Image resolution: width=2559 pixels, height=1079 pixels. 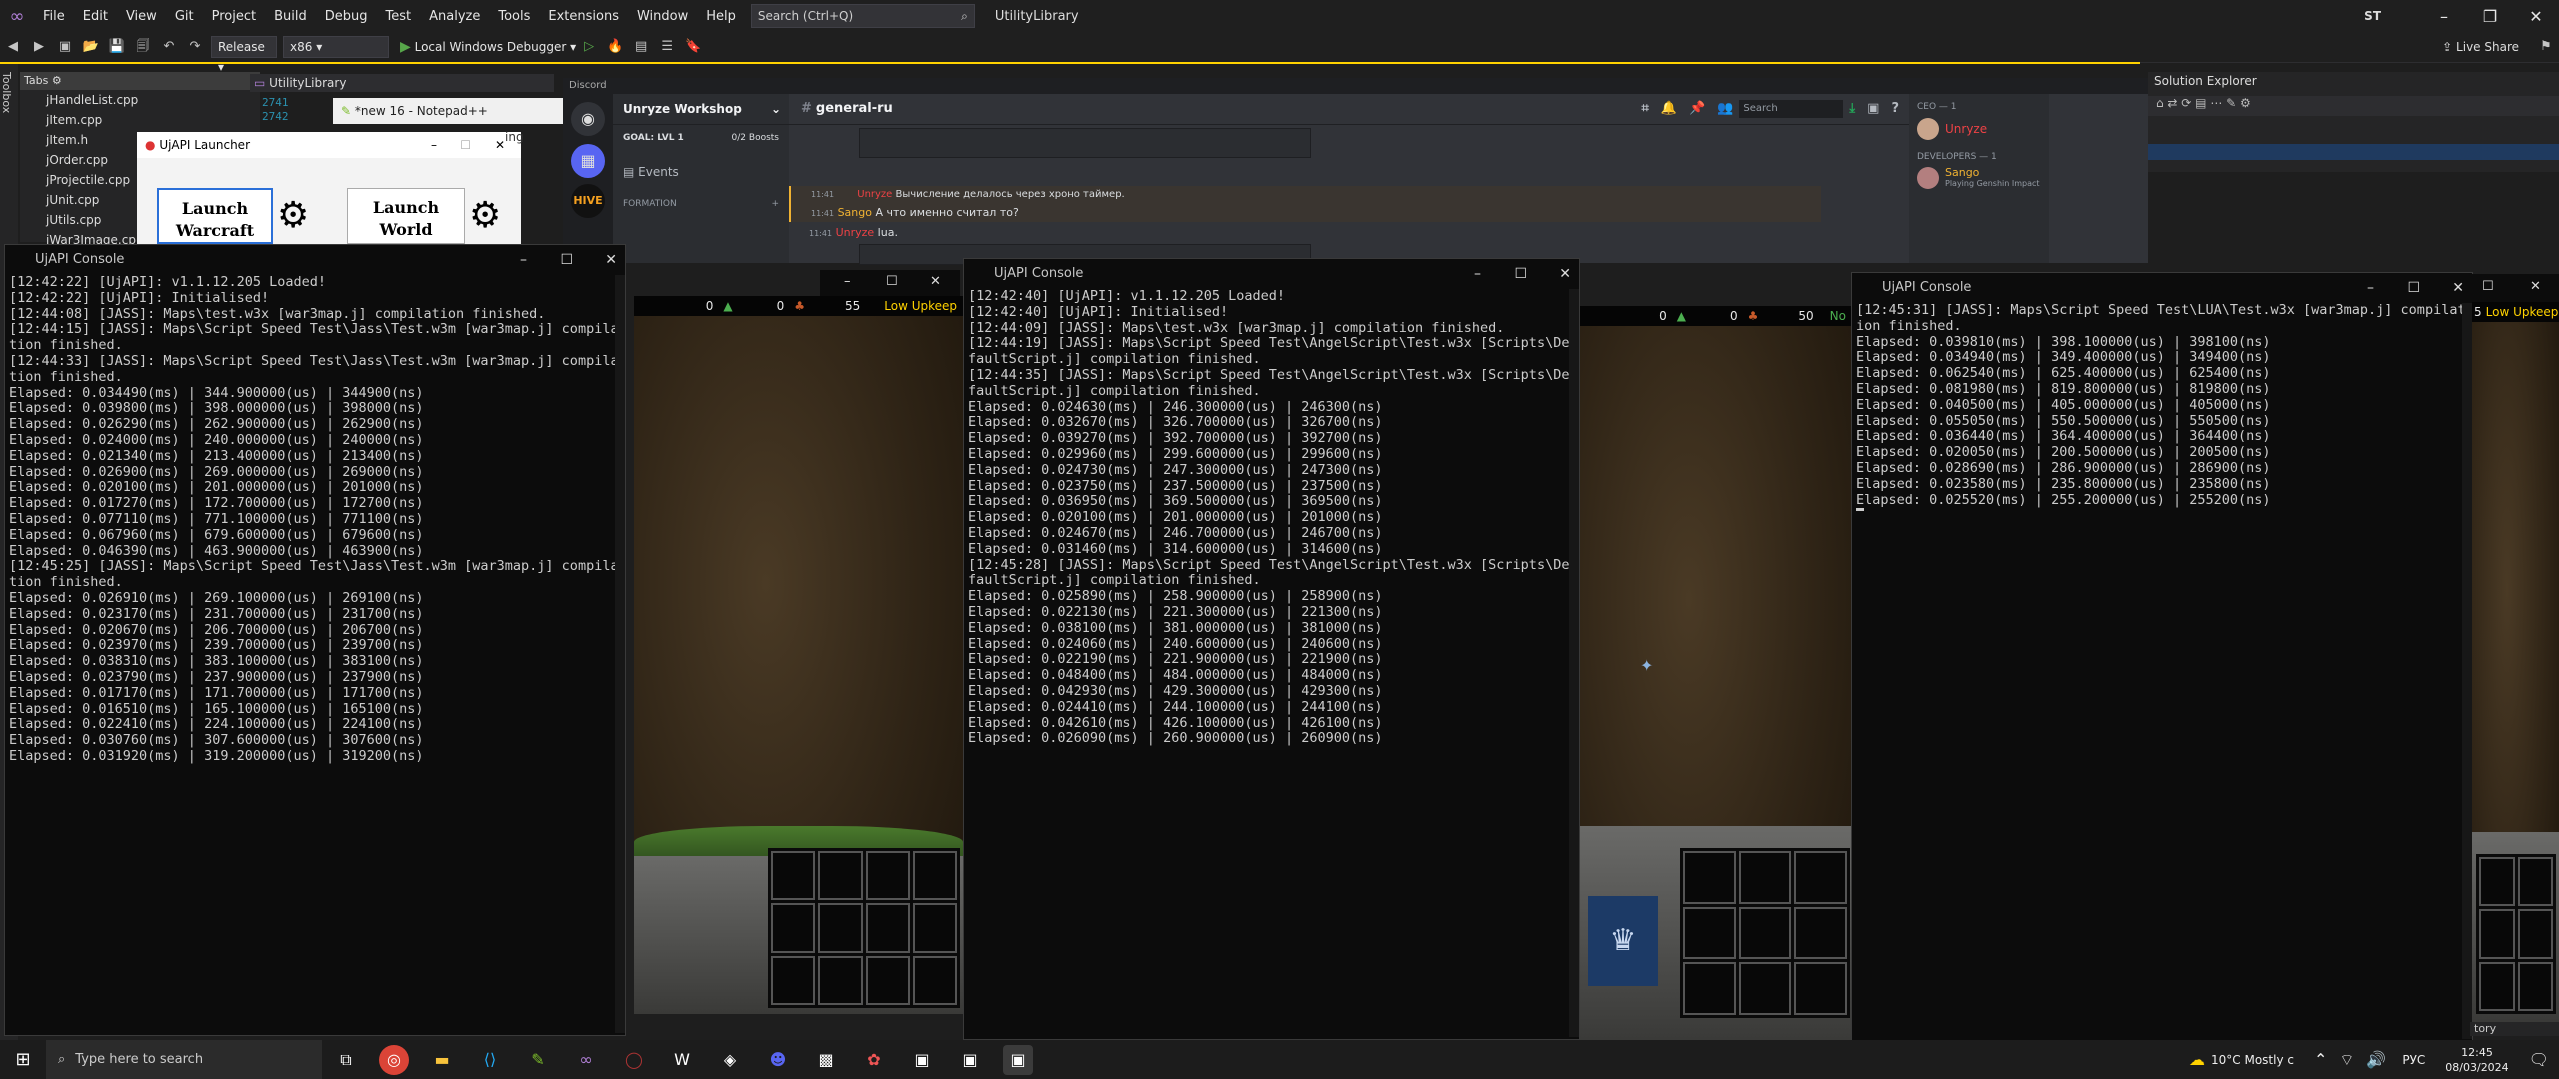 I want to click on bell-icon: 🔔, so click(x=1669, y=109).